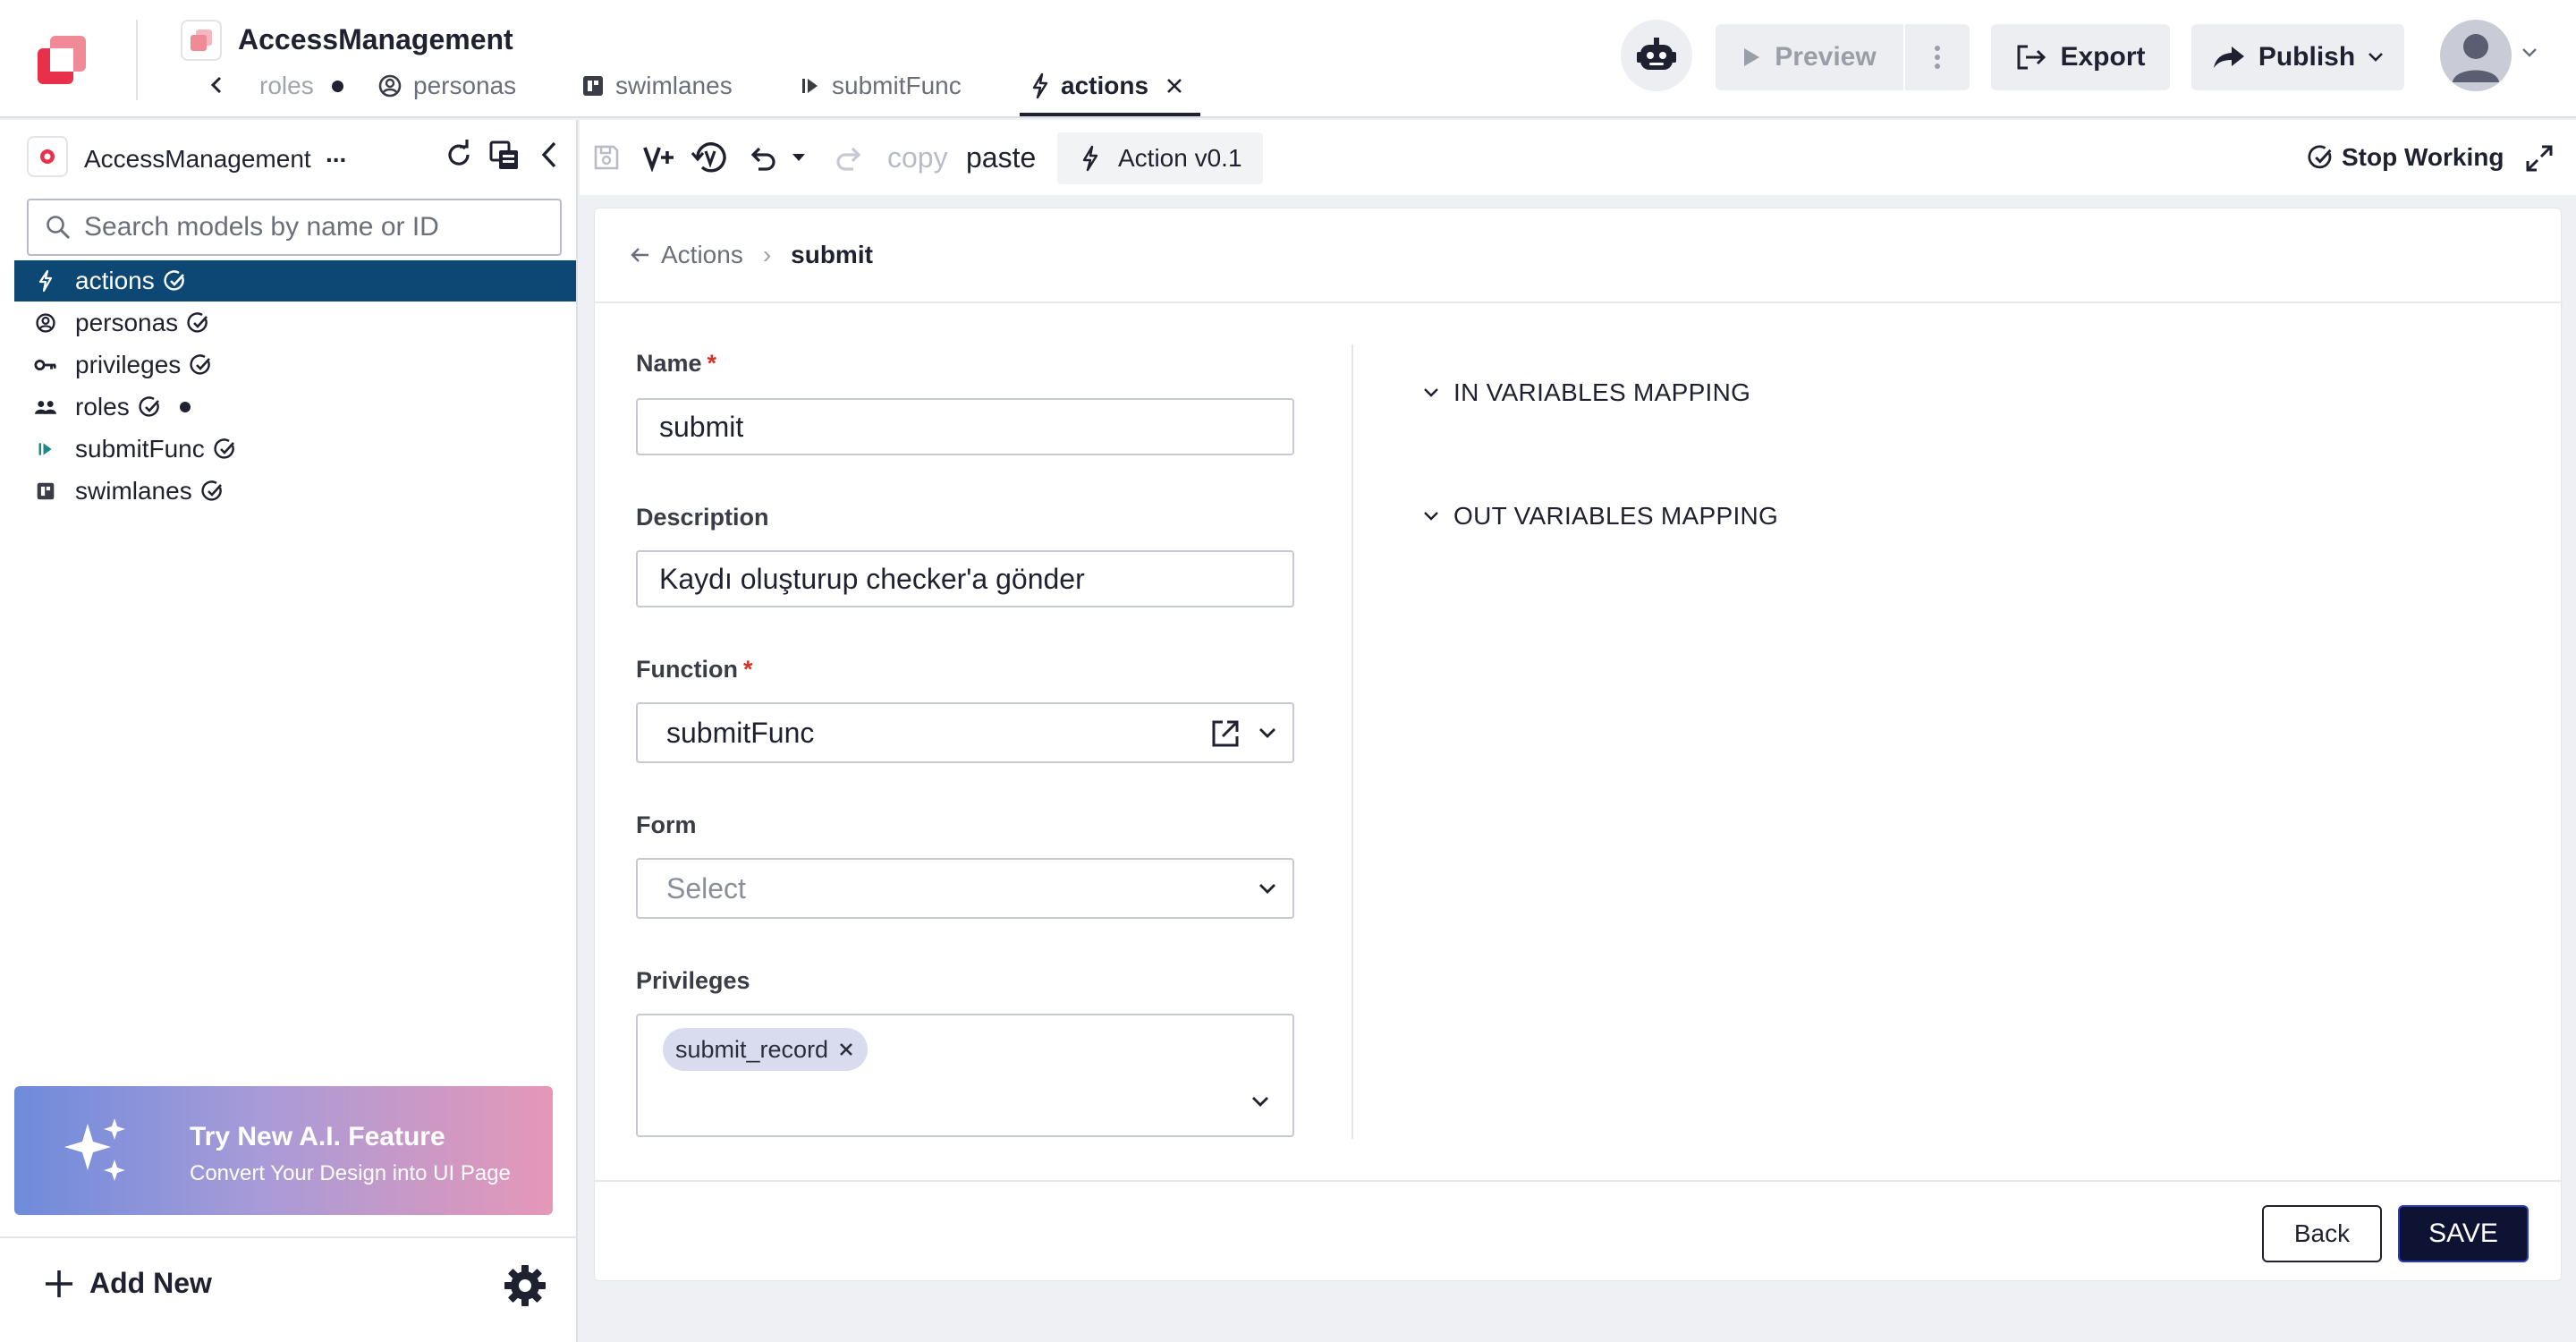 The width and height of the screenshot is (2576, 1342). I want to click on refresh-icon, so click(459, 155).